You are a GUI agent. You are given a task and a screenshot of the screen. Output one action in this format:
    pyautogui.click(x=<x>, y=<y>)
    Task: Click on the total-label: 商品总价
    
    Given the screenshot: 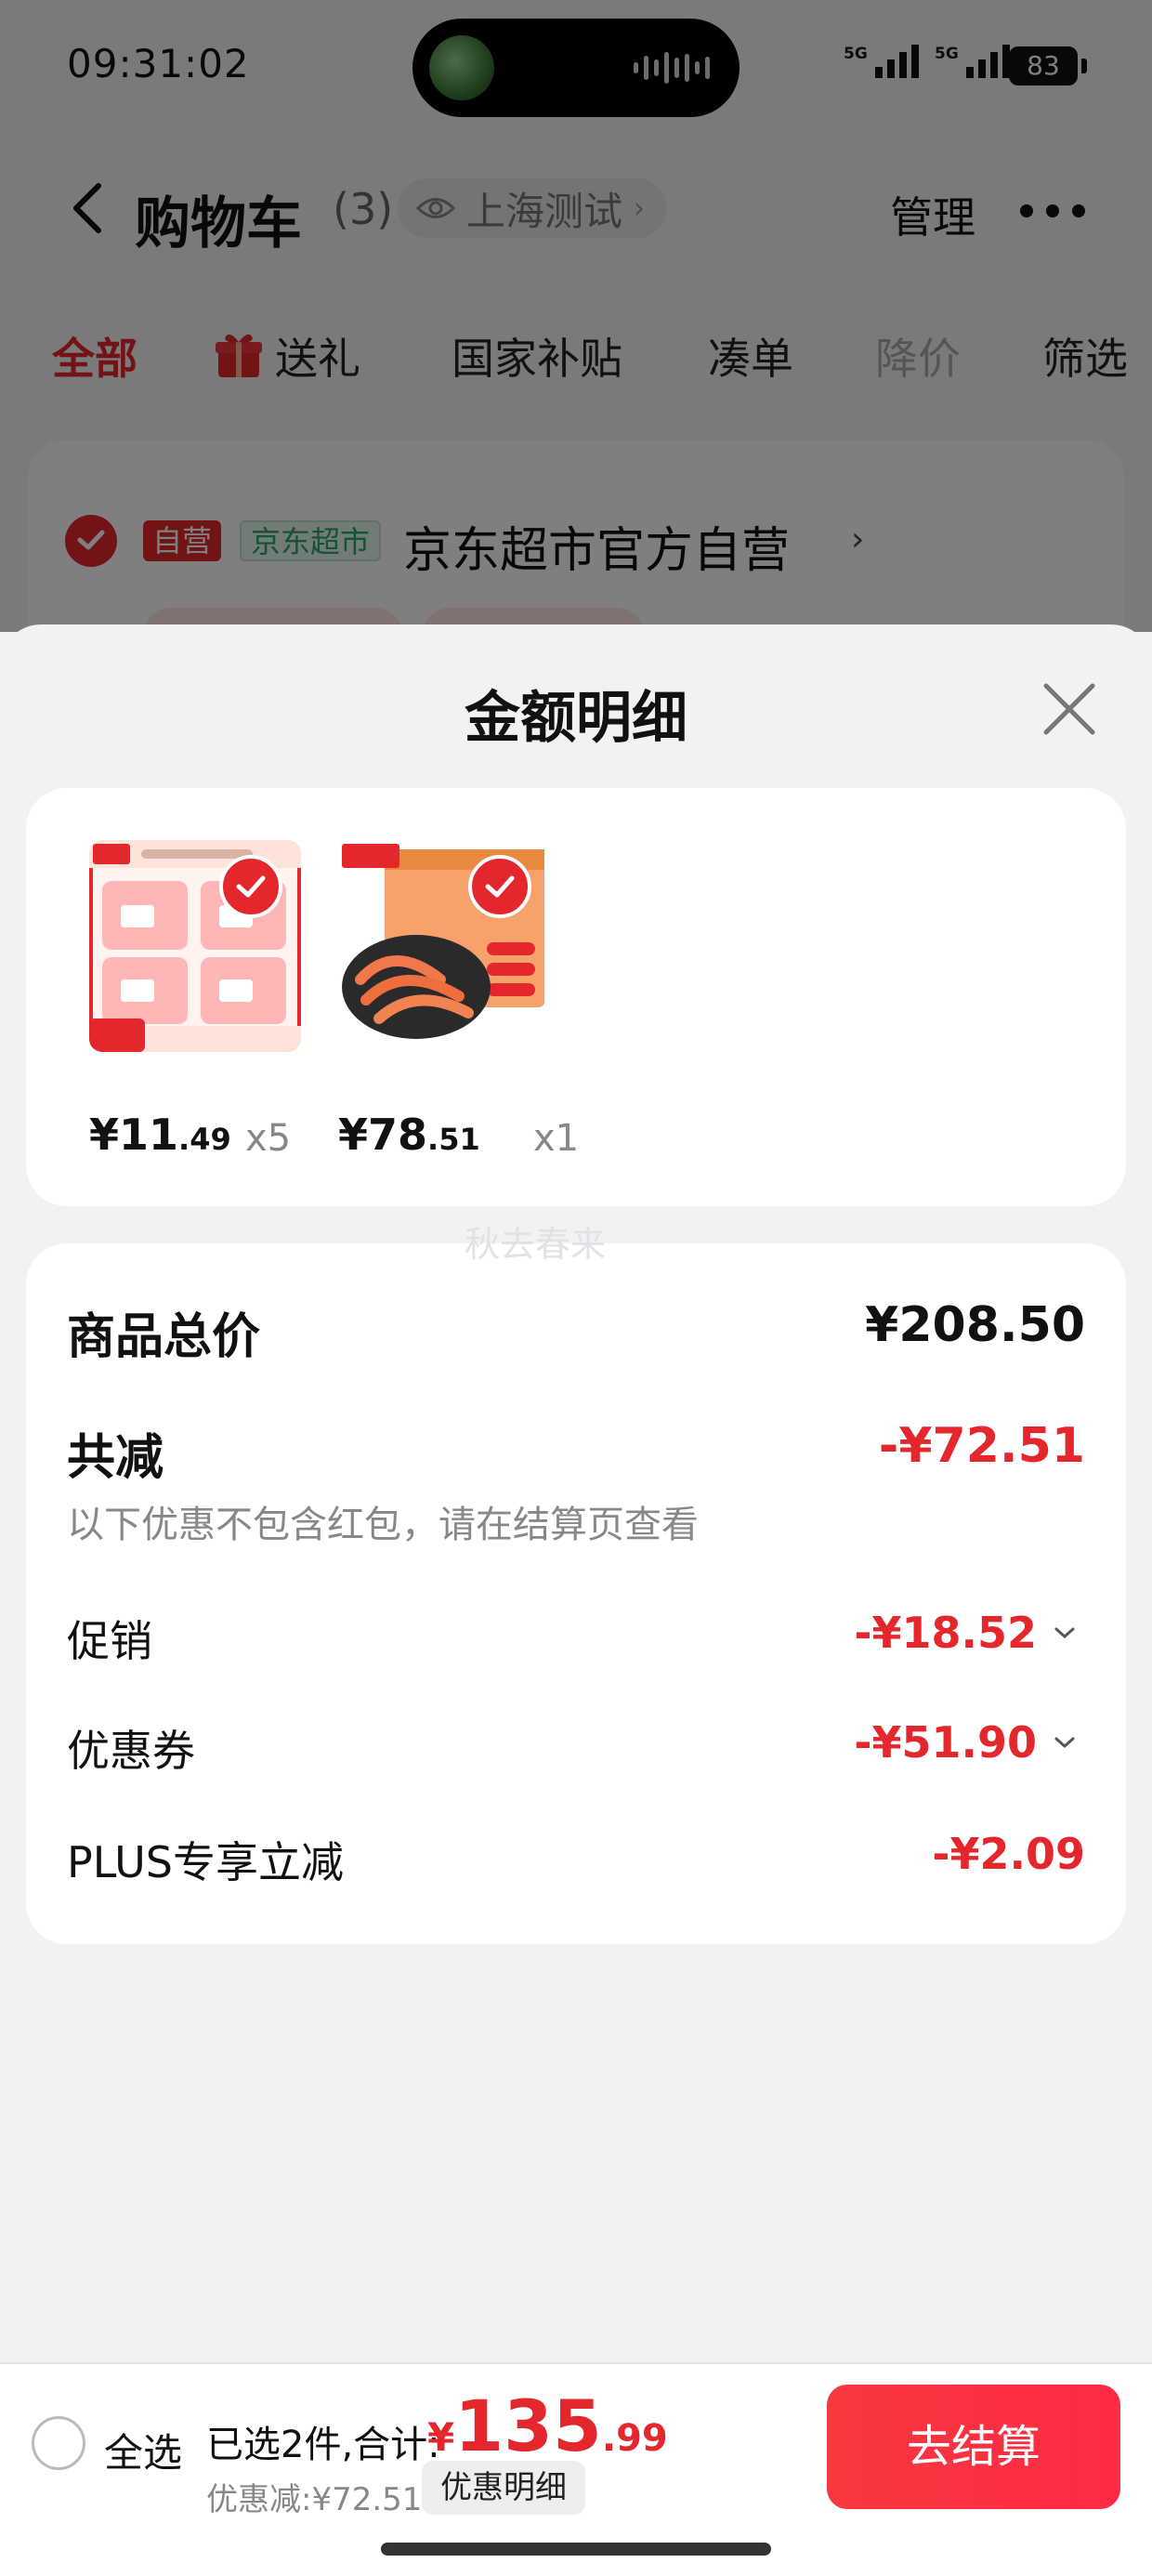 What is the action you would take?
    pyautogui.click(x=164, y=1337)
    